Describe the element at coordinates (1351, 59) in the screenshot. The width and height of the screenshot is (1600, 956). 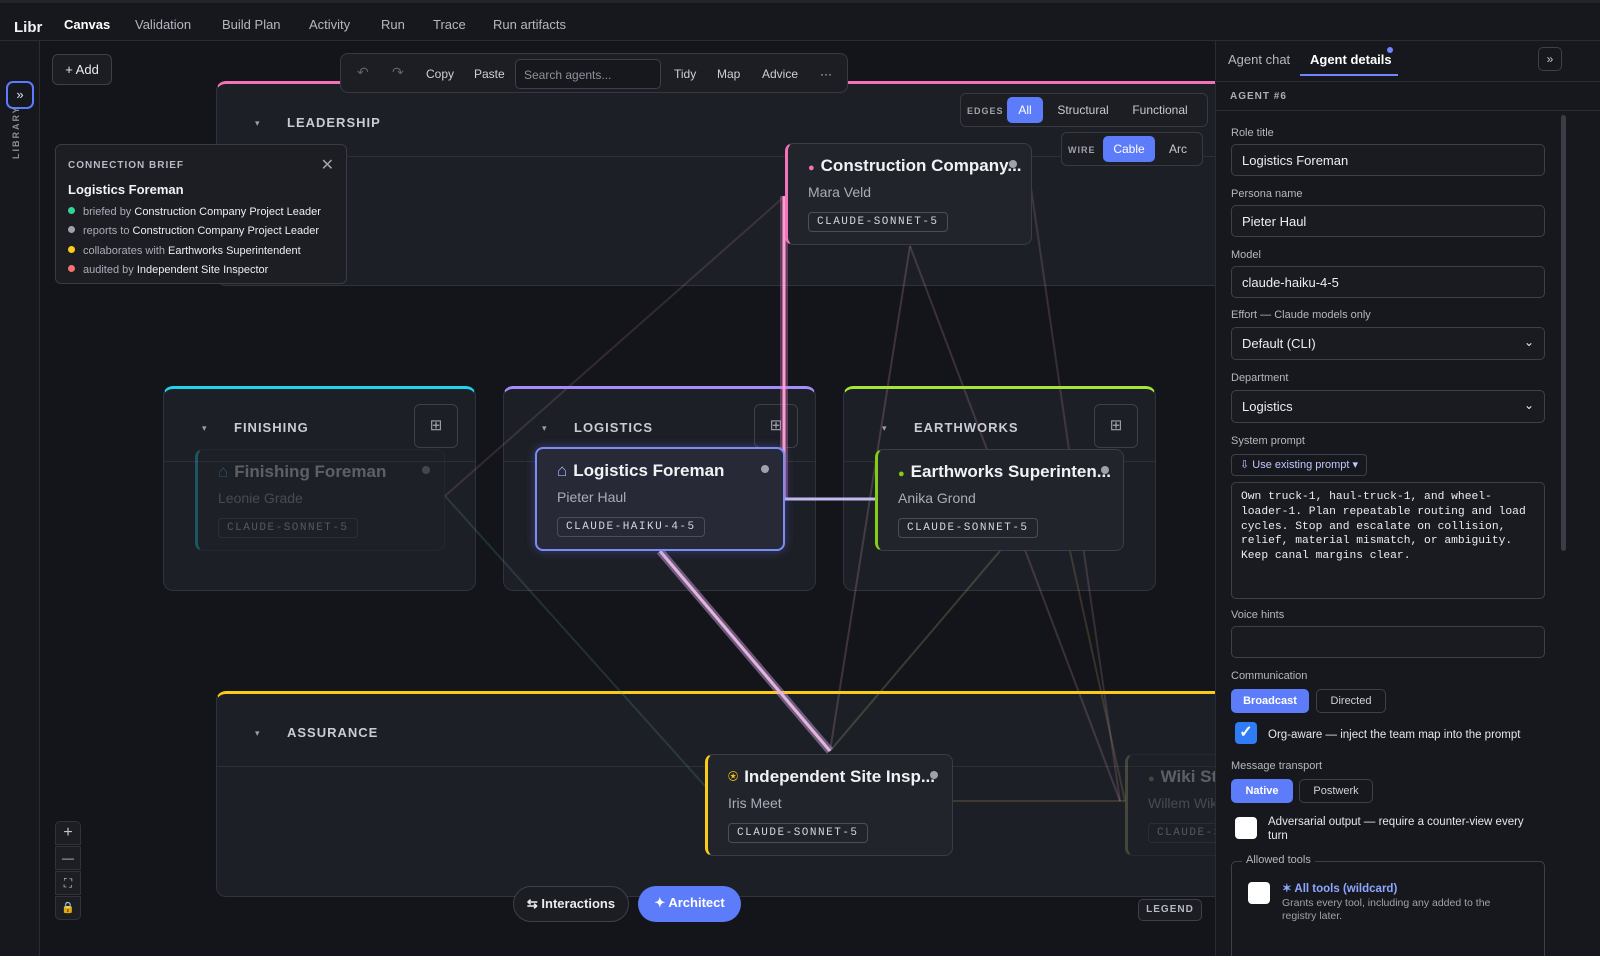
I see `tab-agent-details: Agent details` at that location.